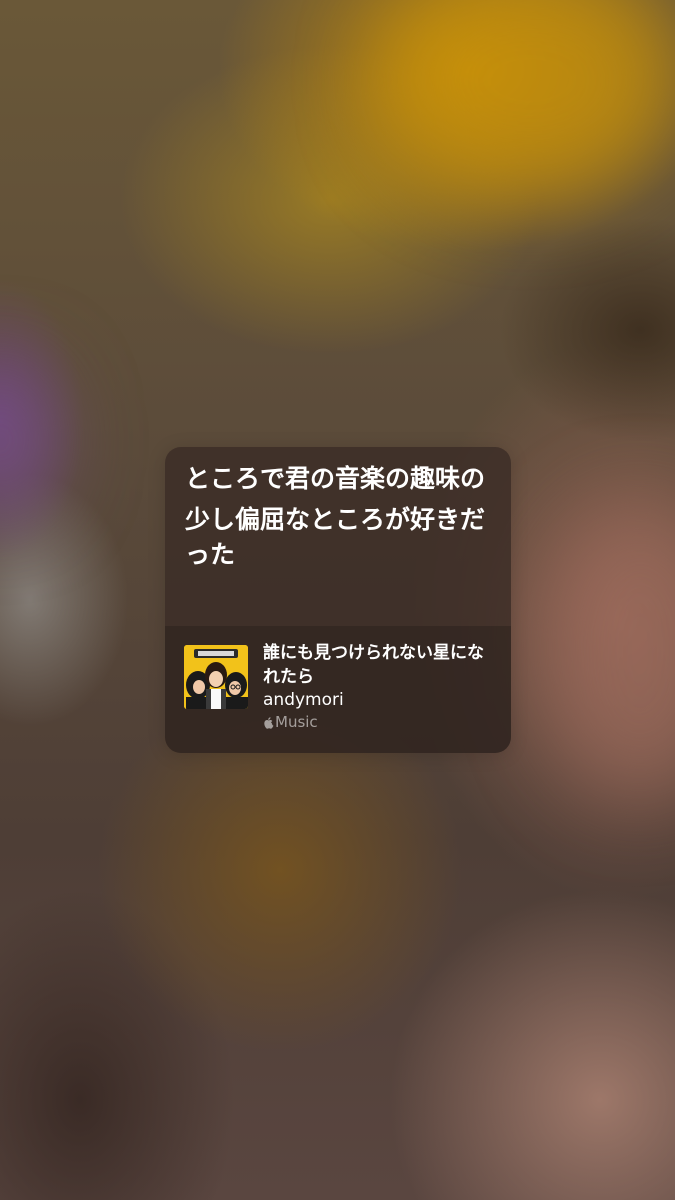  What do you see at coordinates (335, 478) in the screenshot?
I see `lyric-line-1: ところで君の音楽の趣味の` at bounding box center [335, 478].